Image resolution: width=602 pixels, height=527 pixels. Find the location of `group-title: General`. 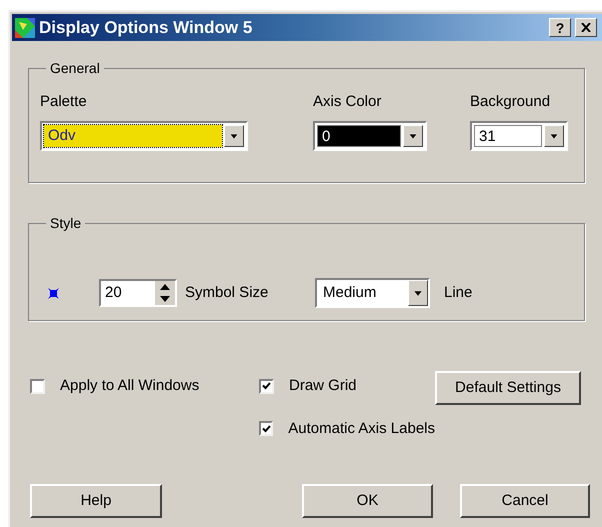

group-title: General is located at coordinates (75, 68).